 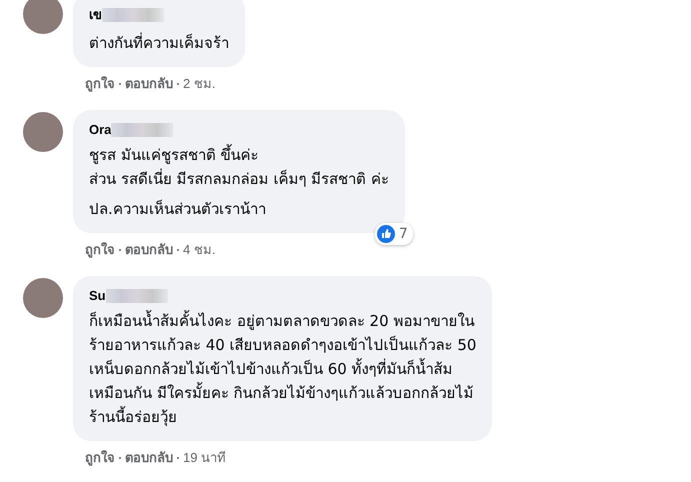 What do you see at coordinates (239, 166) in the screenshot?
I see `comment-text: ชูรส มันแค่ชูรสชาติ ขึ้นค่ะ ส่วน รสดีเนี่ย มีรสกลมกล่อม เค็มๆ มีรสชาติ ค่ะ` at bounding box center [239, 166].